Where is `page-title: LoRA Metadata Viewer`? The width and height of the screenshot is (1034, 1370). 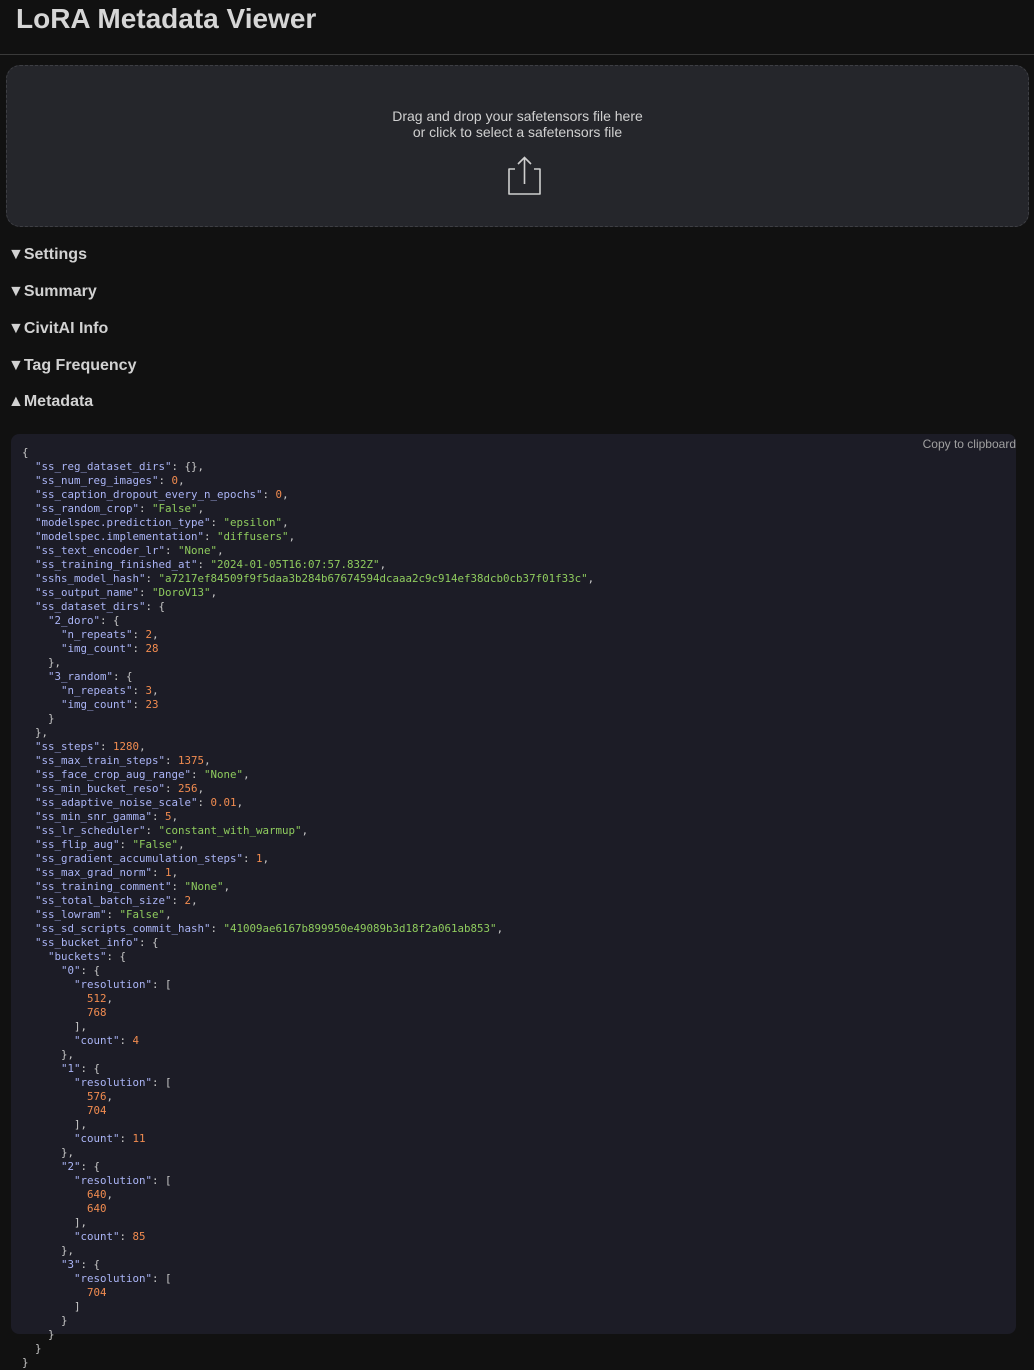
page-title: LoRA Metadata Viewer is located at coordinates (166, 18).